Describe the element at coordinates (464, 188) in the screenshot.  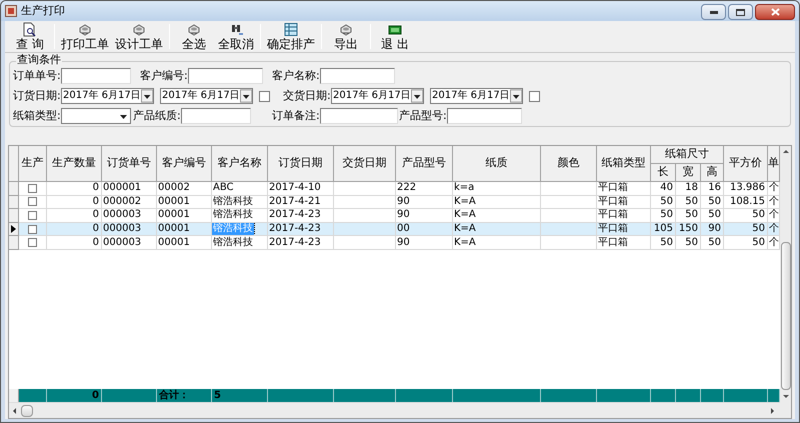
I see `table-cell: k=a` at that location.